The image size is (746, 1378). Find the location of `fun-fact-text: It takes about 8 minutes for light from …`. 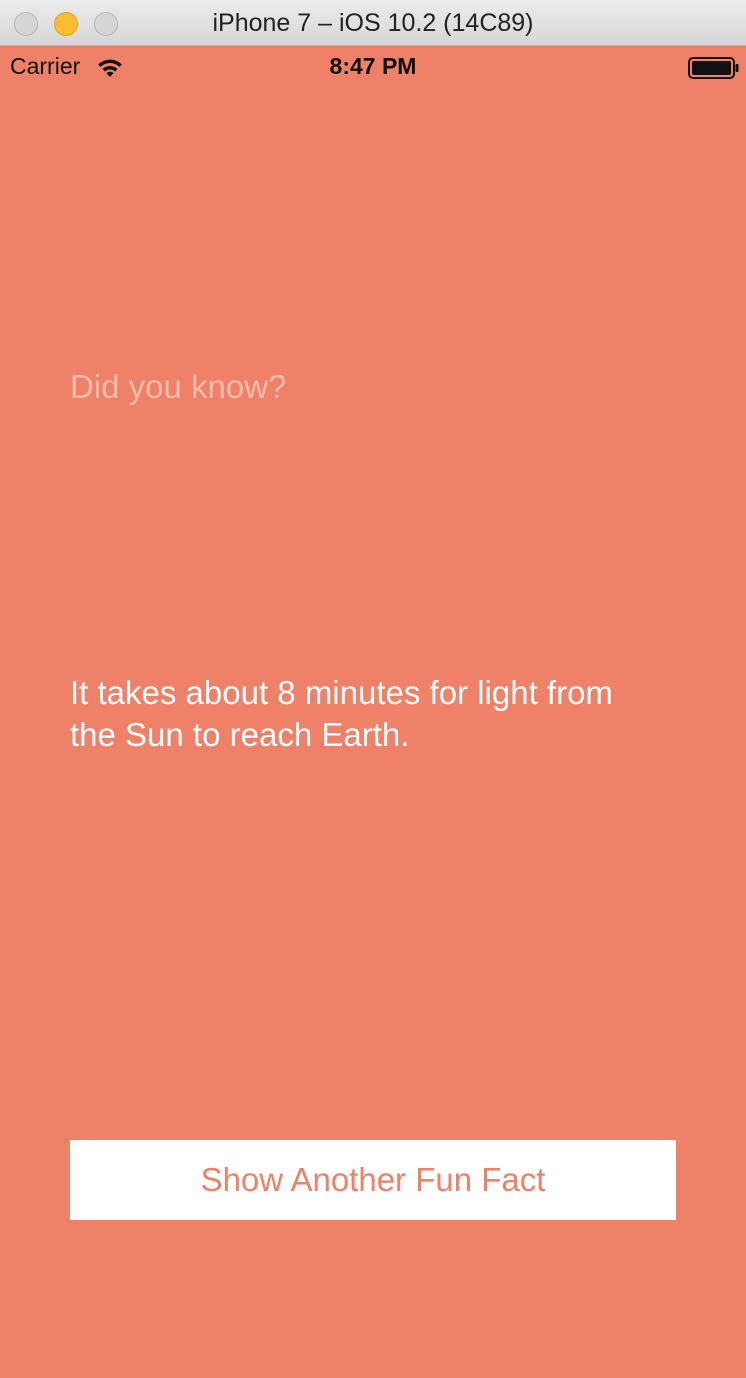

fun-fact-text: It takes about 8 minutes for light from … is located at coordinates (341, 713).